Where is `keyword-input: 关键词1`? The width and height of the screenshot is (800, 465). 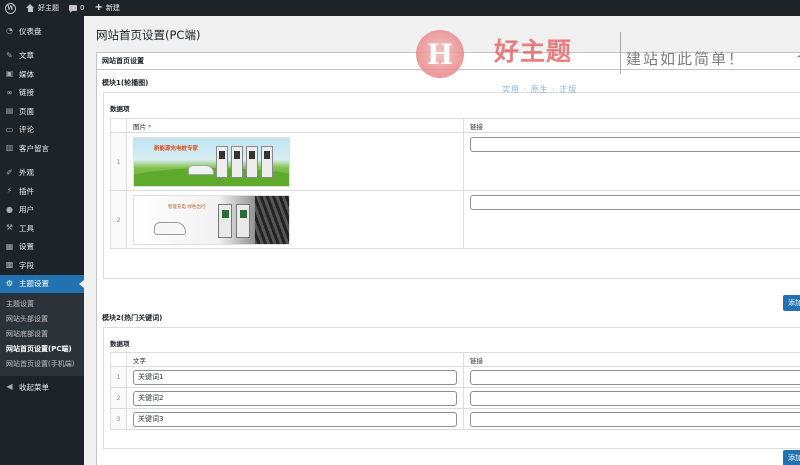
keyword-input: 关键词1 is located at coordinates (295, 377).